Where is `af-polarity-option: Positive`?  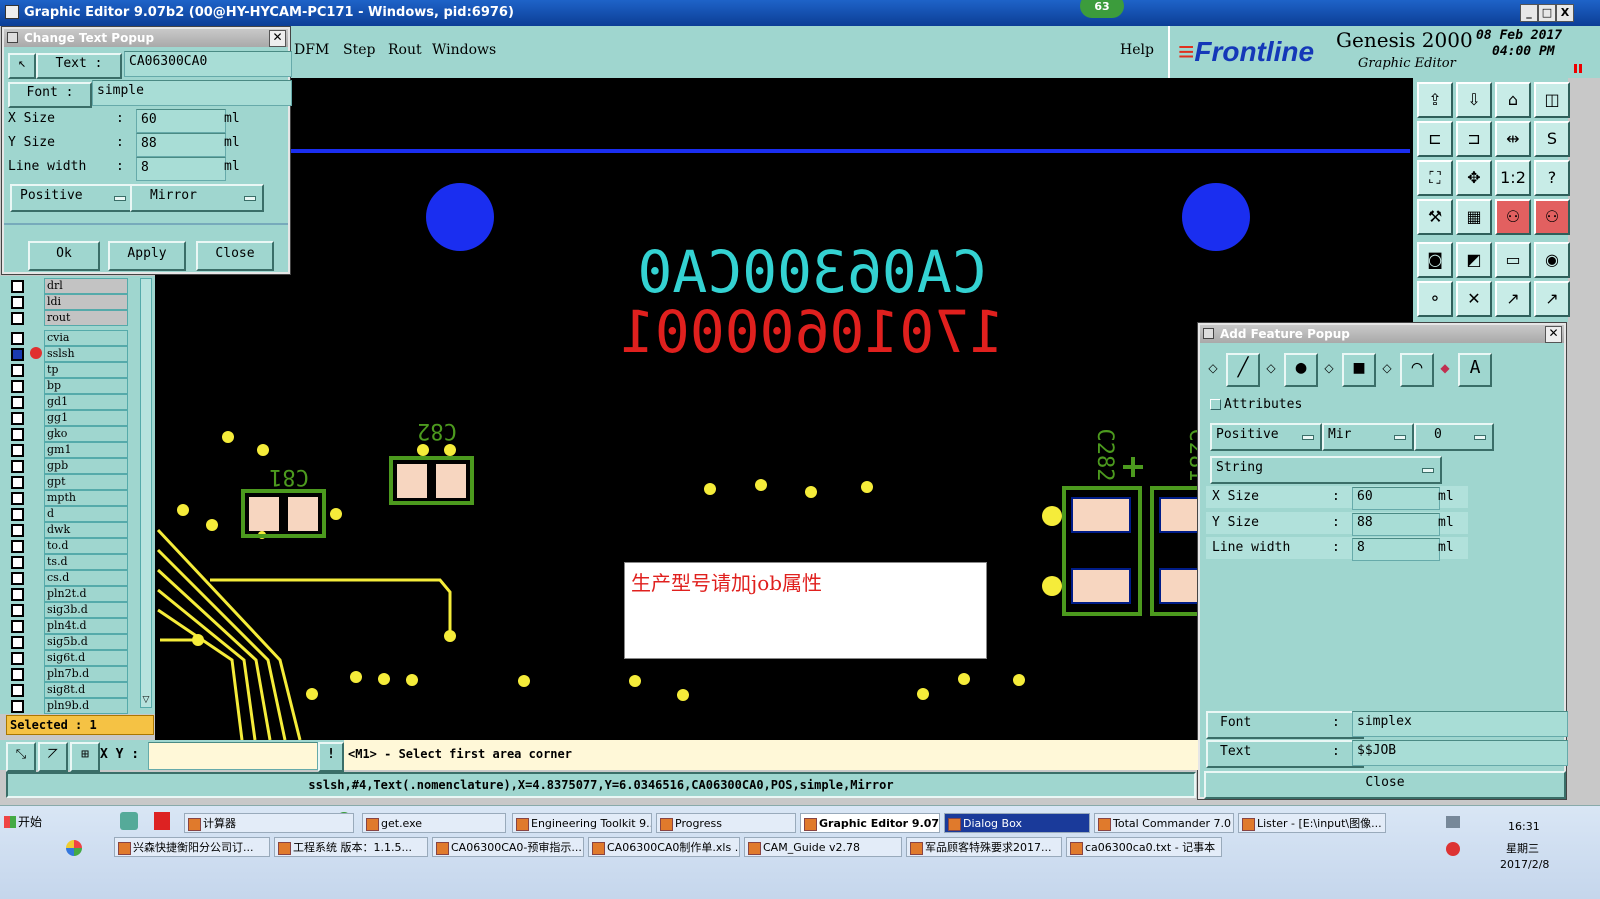
af-polarity-option: Positive is located at coordinates (1266, 437).